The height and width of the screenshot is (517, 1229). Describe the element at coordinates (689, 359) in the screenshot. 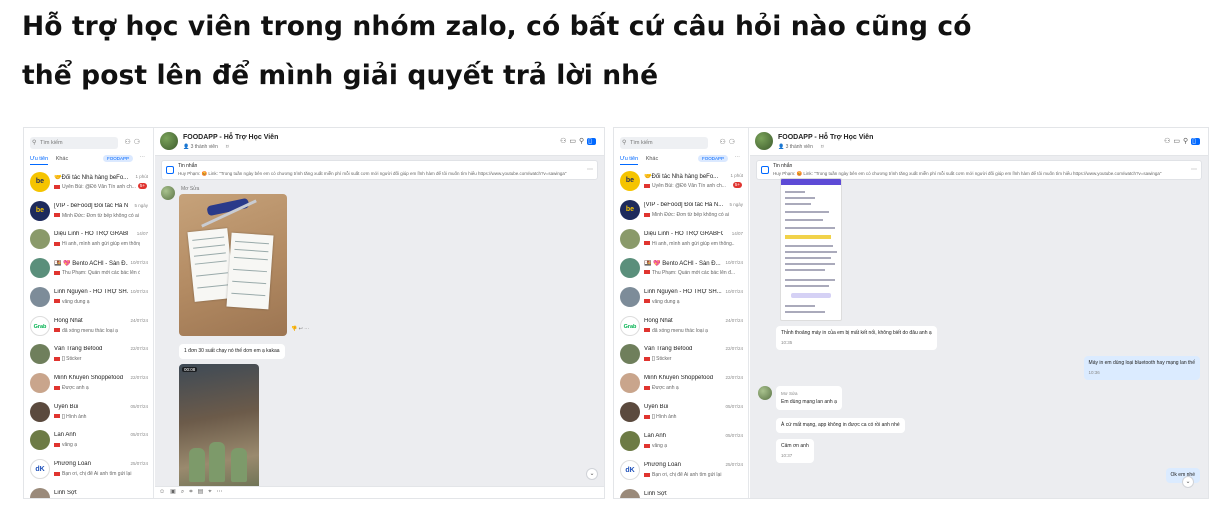

I see `conversation-preview: [] Sticker` at that location.